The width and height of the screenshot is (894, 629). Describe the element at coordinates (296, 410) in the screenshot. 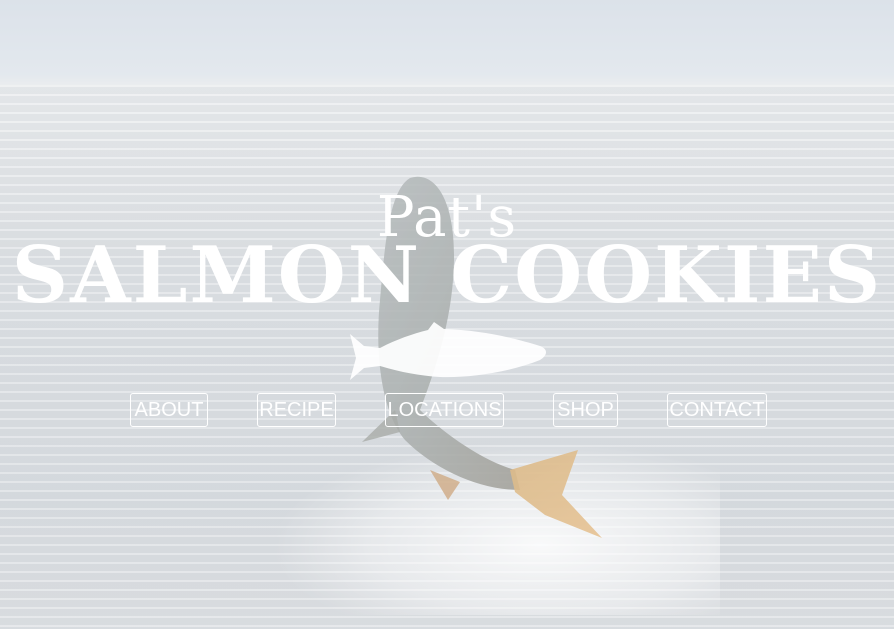

I see `nav-recipe-button: RECIPE` at that location.